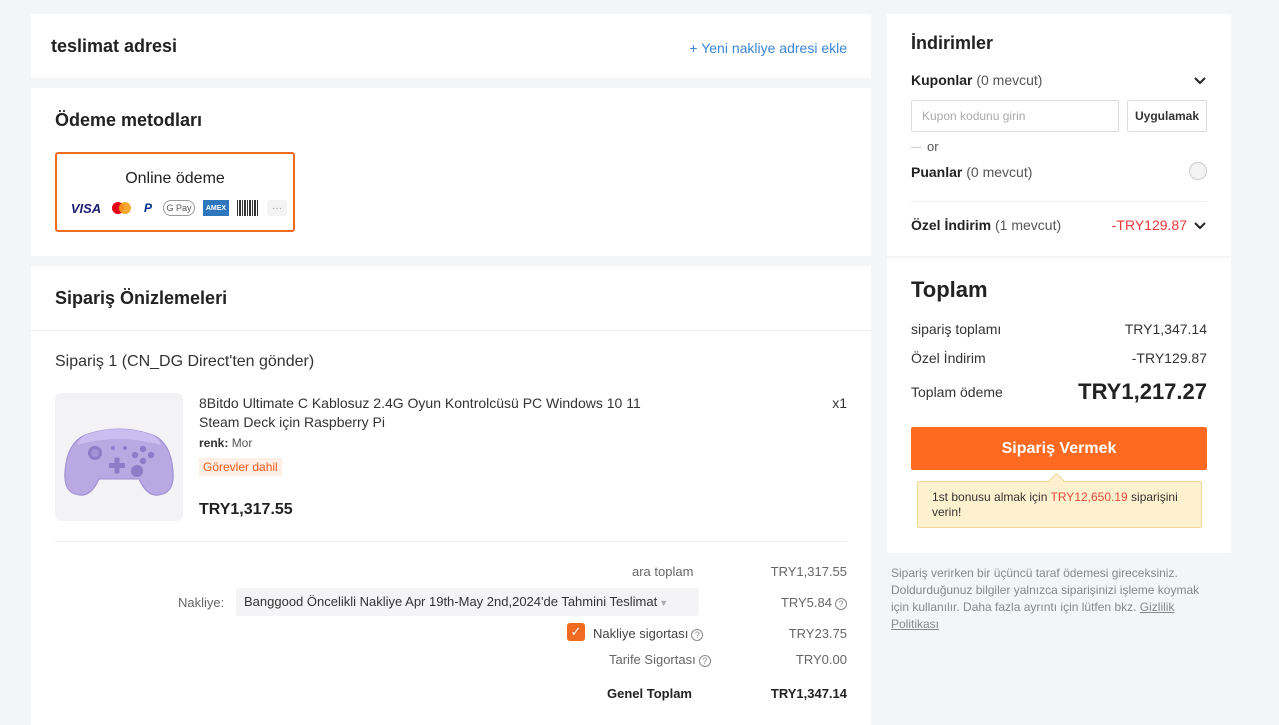 The image size is (1279, 725). Describe the element at coordinates (1059, 448) in the screenshot. I see `place-order-button: Sipariş Vermek` at that location.